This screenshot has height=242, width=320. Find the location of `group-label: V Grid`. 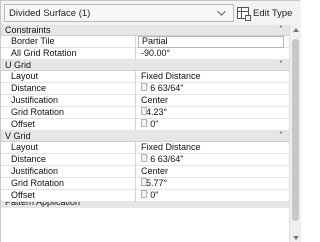

group-label: V Grid is located at coordinates (18, 136).